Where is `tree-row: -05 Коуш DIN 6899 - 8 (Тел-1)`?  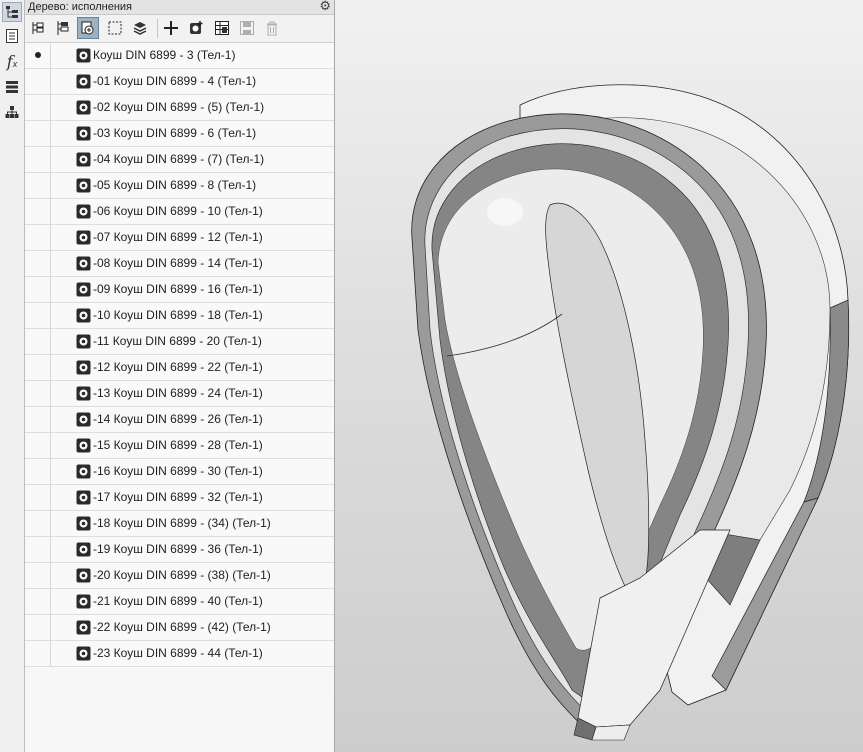
tree-row: -05 Коуш DIN 6899 - 8 (Тел-1) is located at coordinates (179, 186).